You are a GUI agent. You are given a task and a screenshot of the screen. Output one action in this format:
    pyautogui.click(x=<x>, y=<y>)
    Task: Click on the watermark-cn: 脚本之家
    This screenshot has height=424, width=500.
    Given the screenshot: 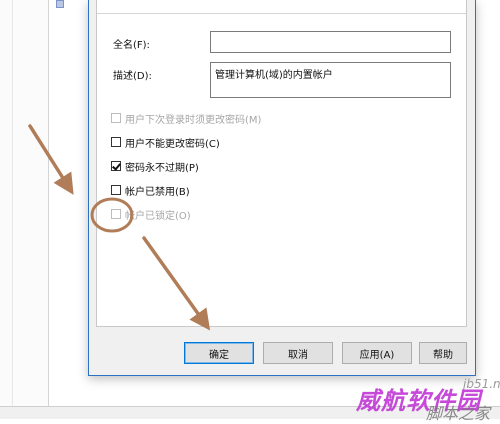 What is the action you would take?
    pyautogui.click(x=458, y=413)
    